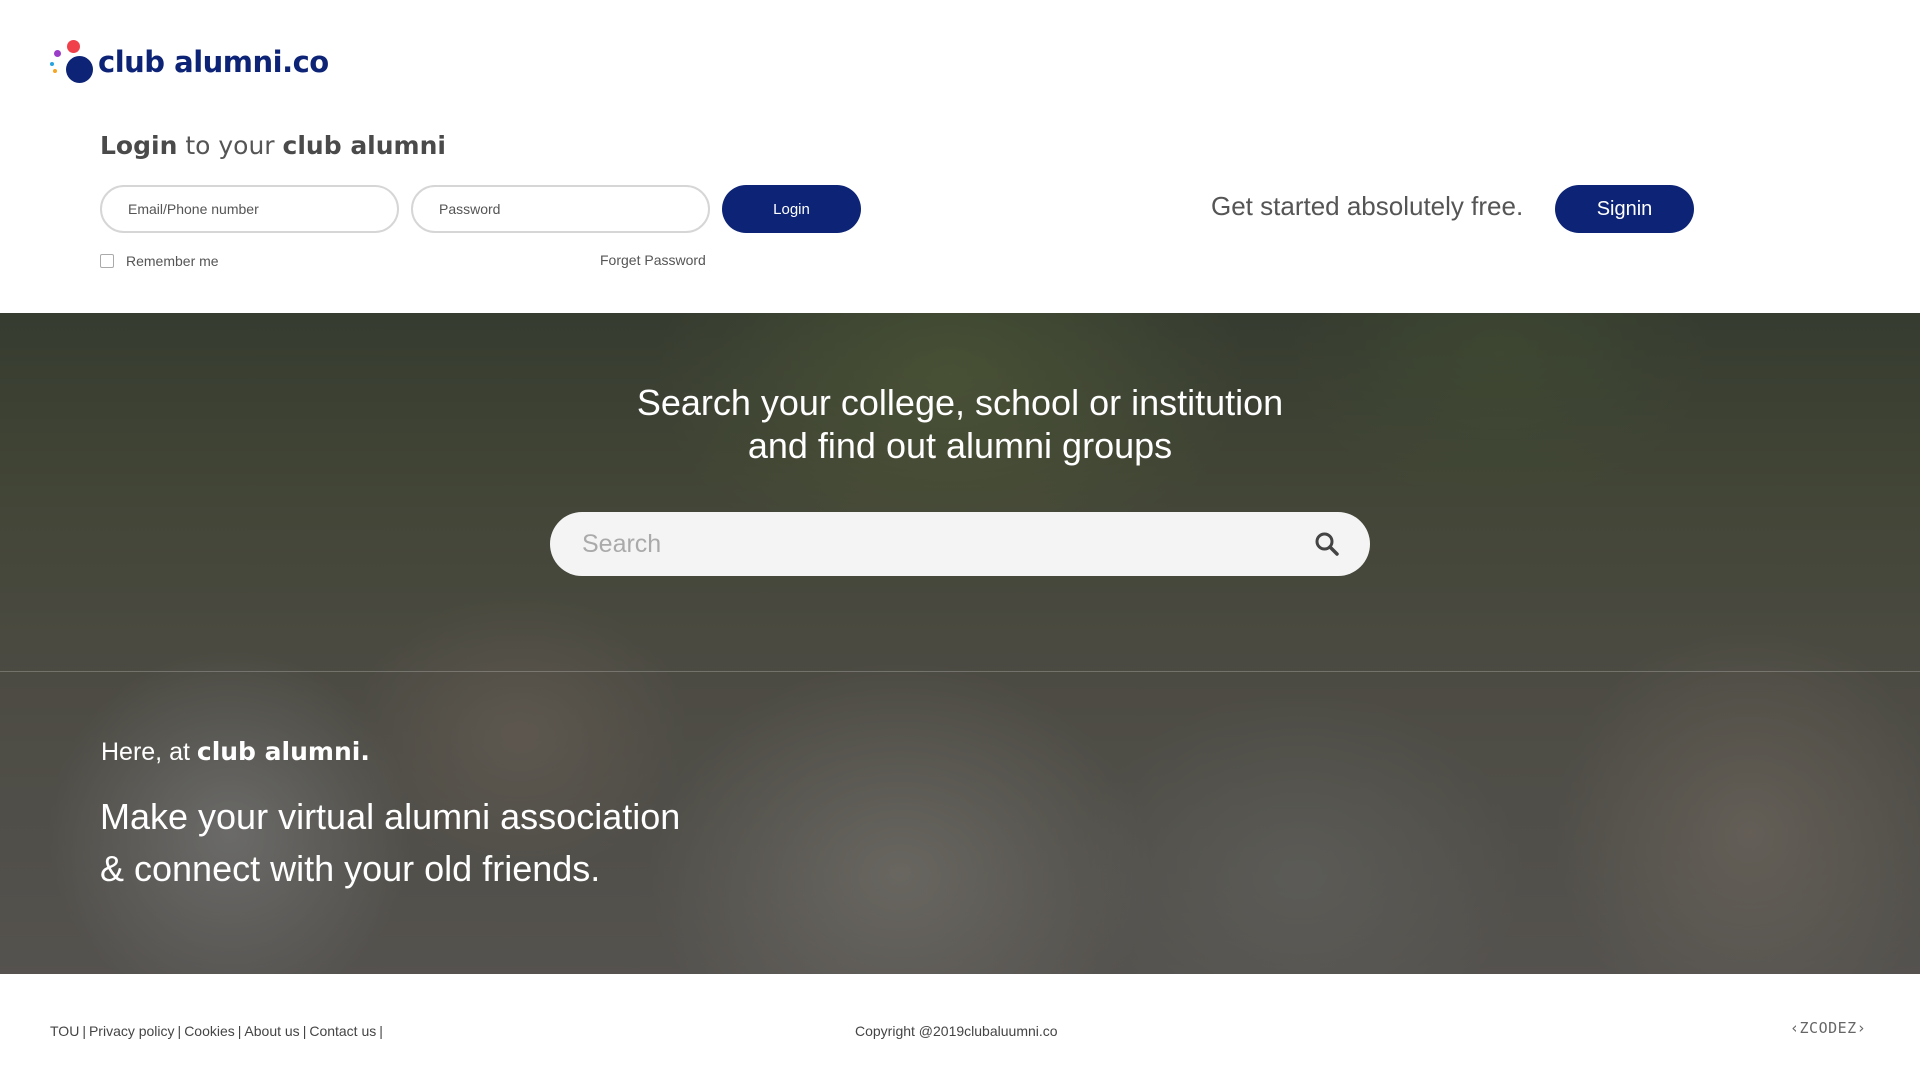  I want to click on checkbox-icon, so click(107, 261).